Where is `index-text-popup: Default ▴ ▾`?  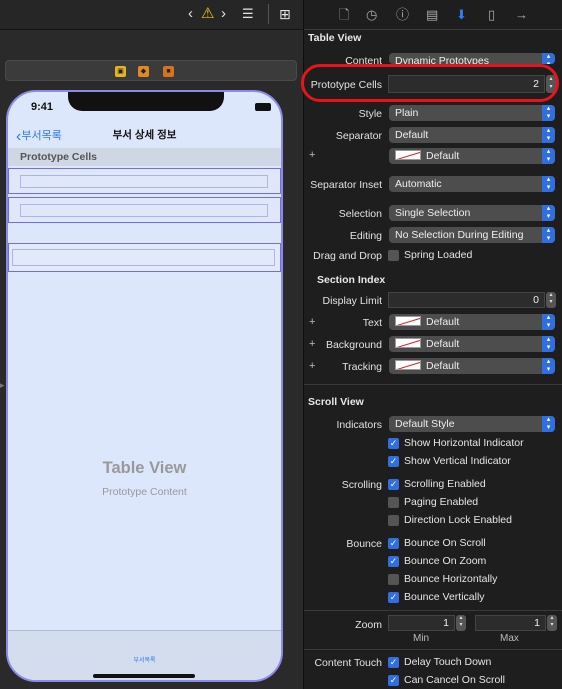 index-text-popup: Default ▴ ▾ is located at coordinates (472, 322).